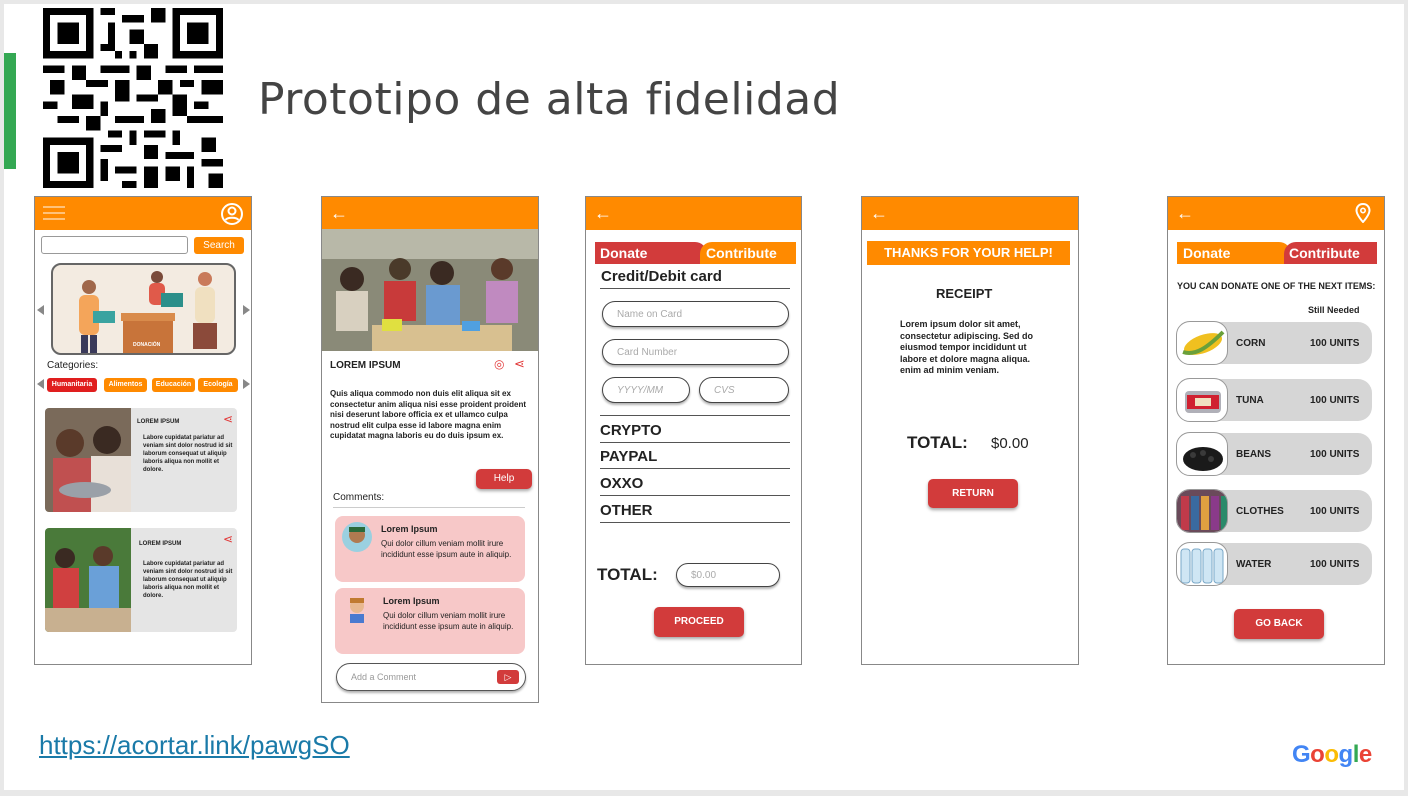 This screenshot has height=796, width=1408. I want to click on detail-title: LOREM IPSUM, so click(365, 365).